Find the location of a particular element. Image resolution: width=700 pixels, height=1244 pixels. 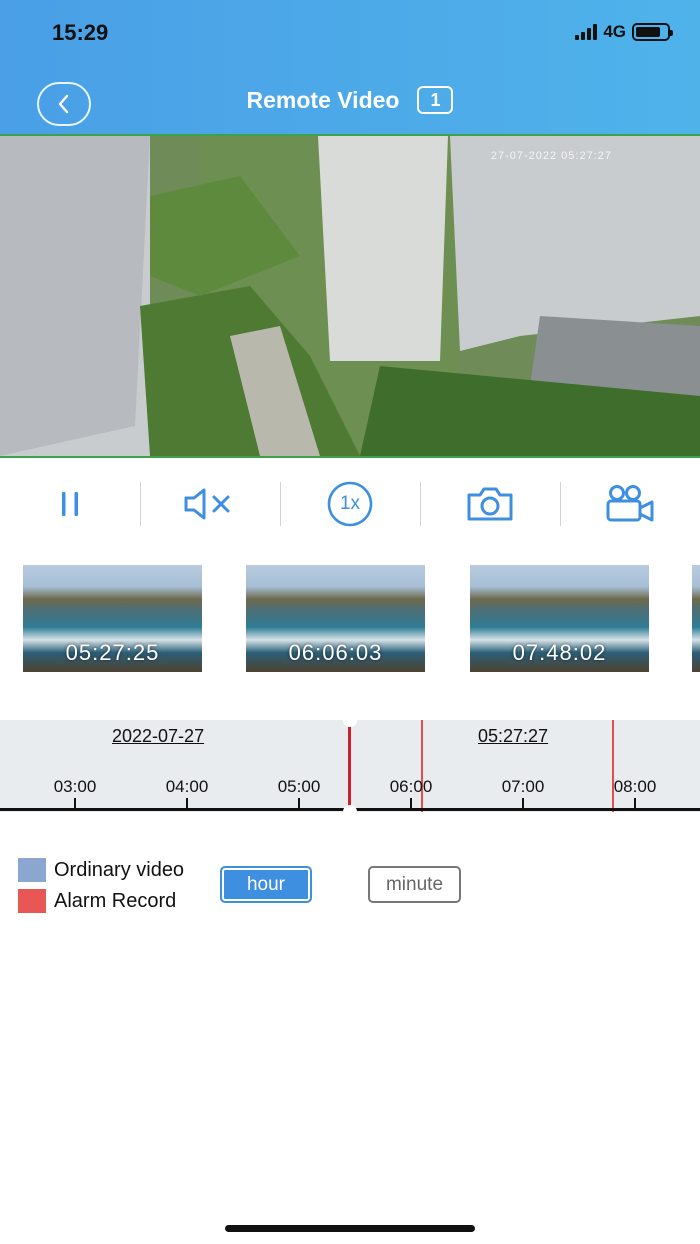

alarm-swatch is located at coordinates (32, 901).